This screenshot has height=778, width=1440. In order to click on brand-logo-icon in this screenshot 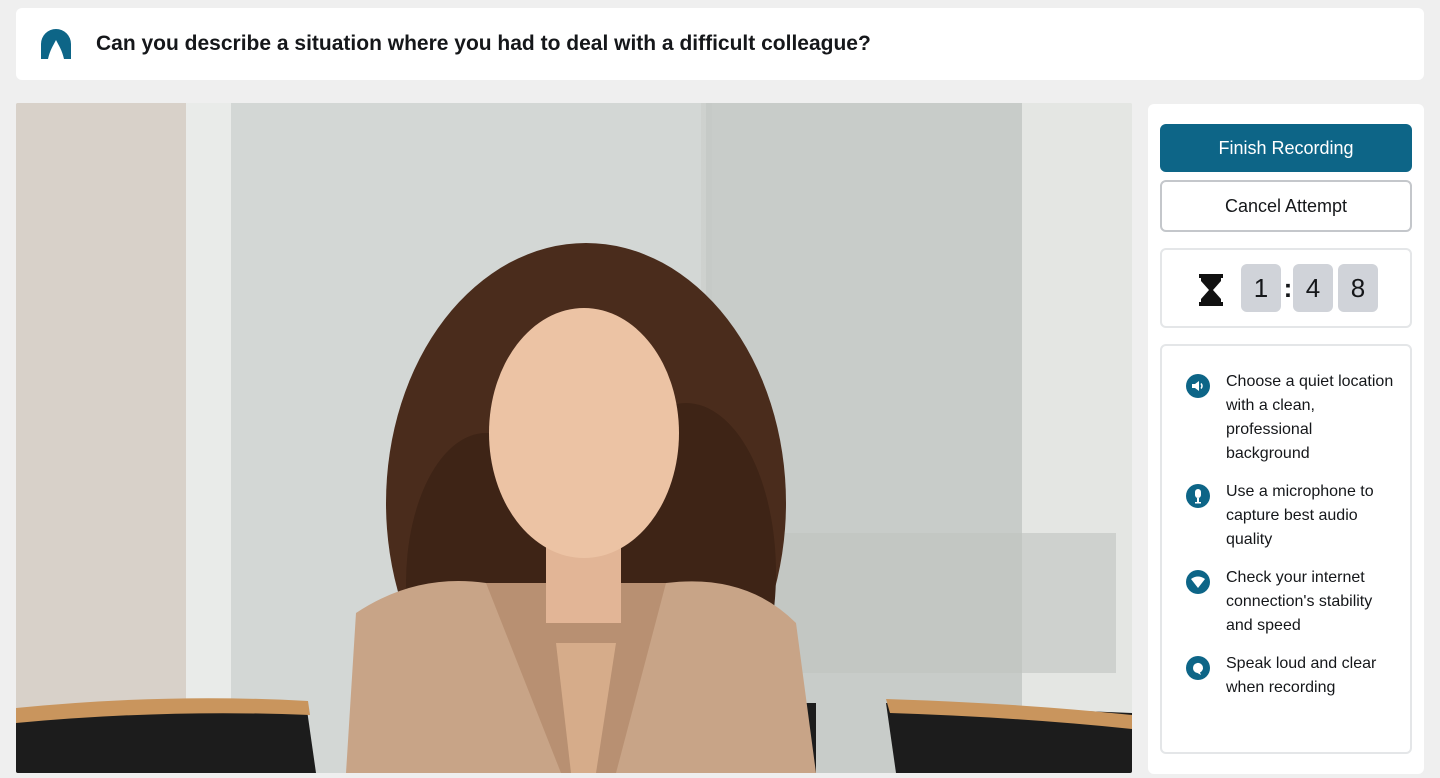, I will do `click(56, 44)`.